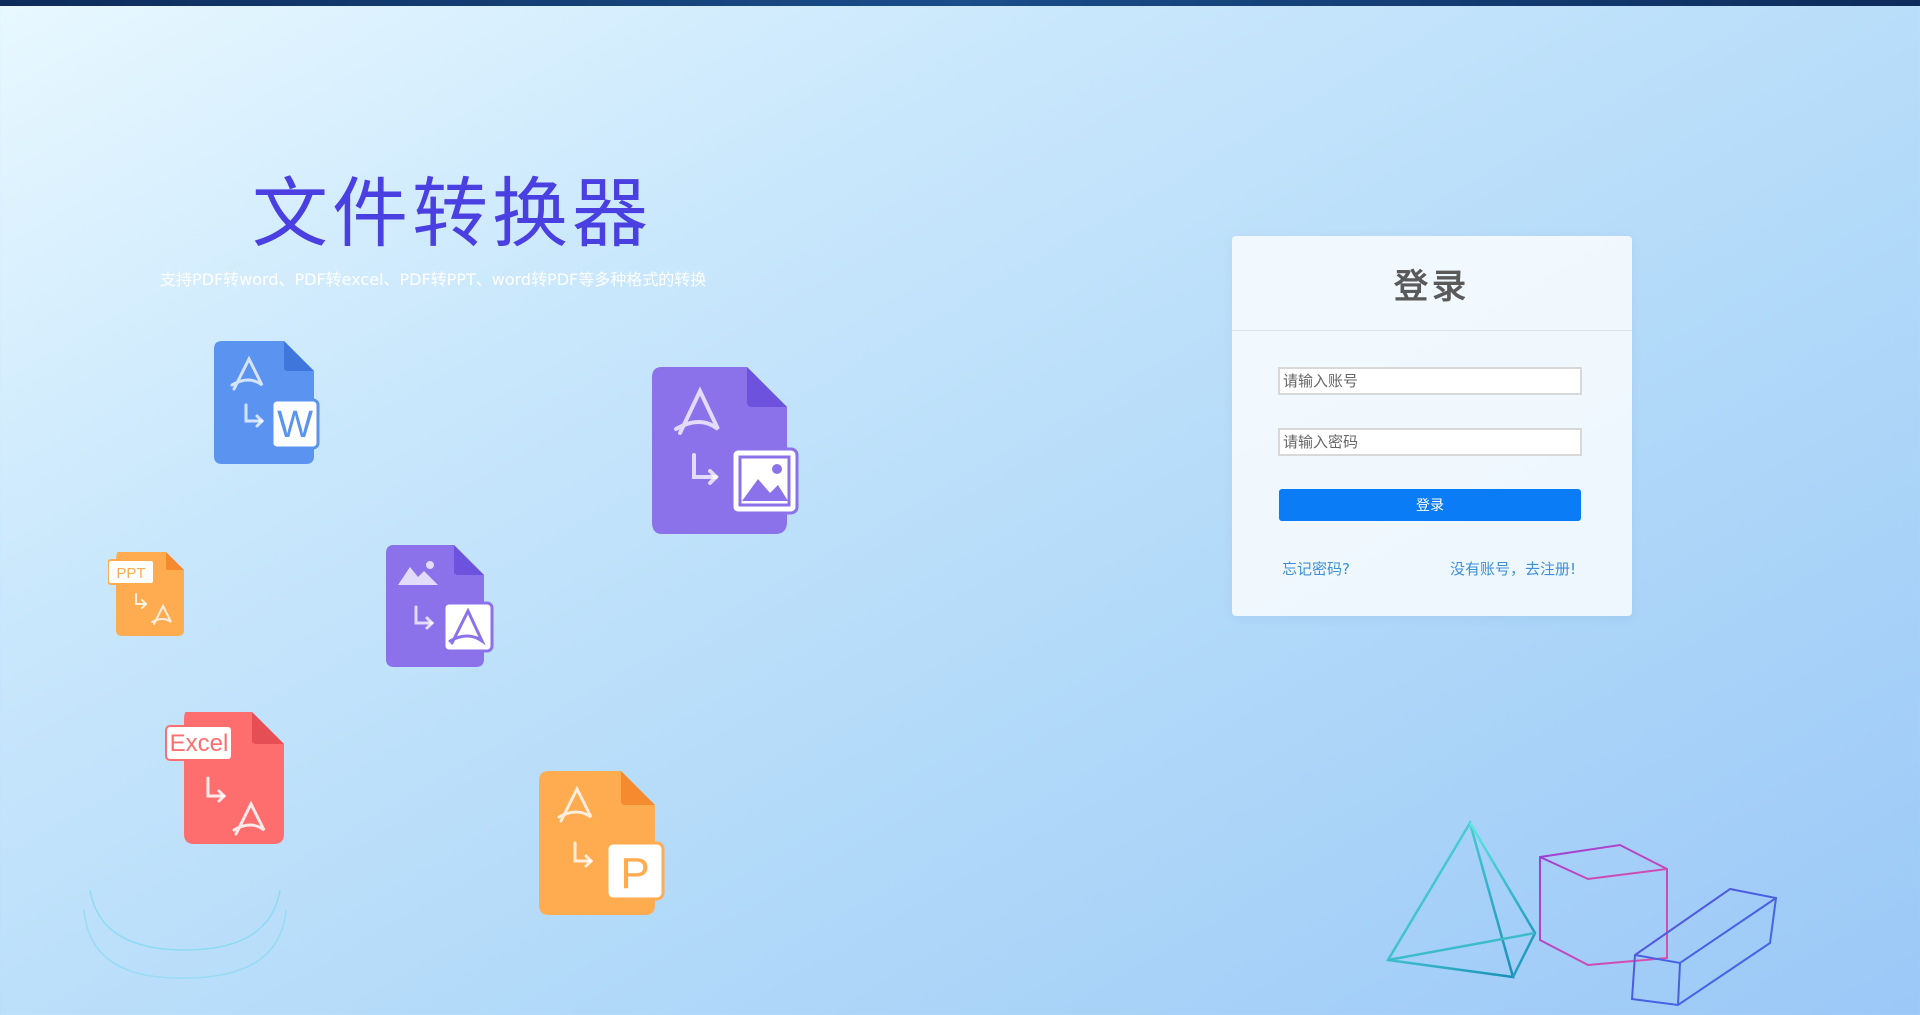 The height and width of the screenshot is (1015, 1920). Describe the element at coordinates (727, 452) in the screenshot. I see `pdf-to-image-icon` at that location.